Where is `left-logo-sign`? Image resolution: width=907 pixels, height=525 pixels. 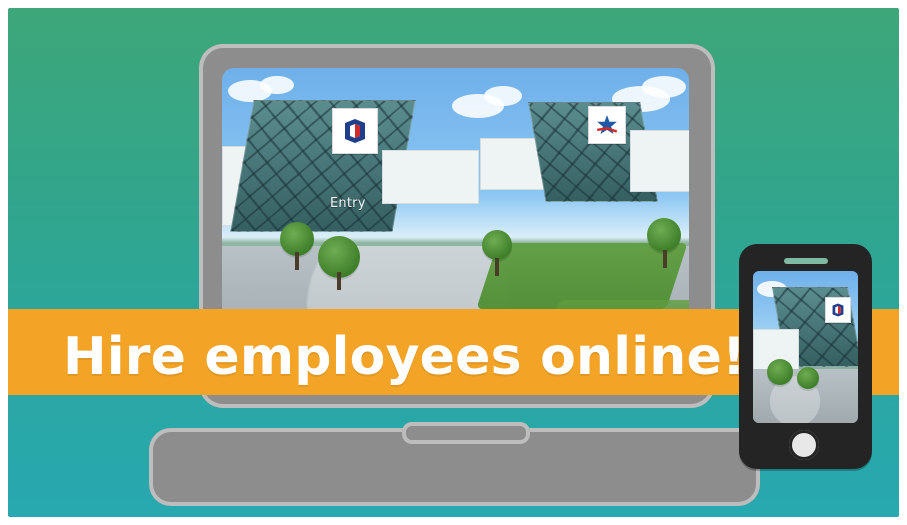 left-logo-sign is located at coordinates (355, 131).